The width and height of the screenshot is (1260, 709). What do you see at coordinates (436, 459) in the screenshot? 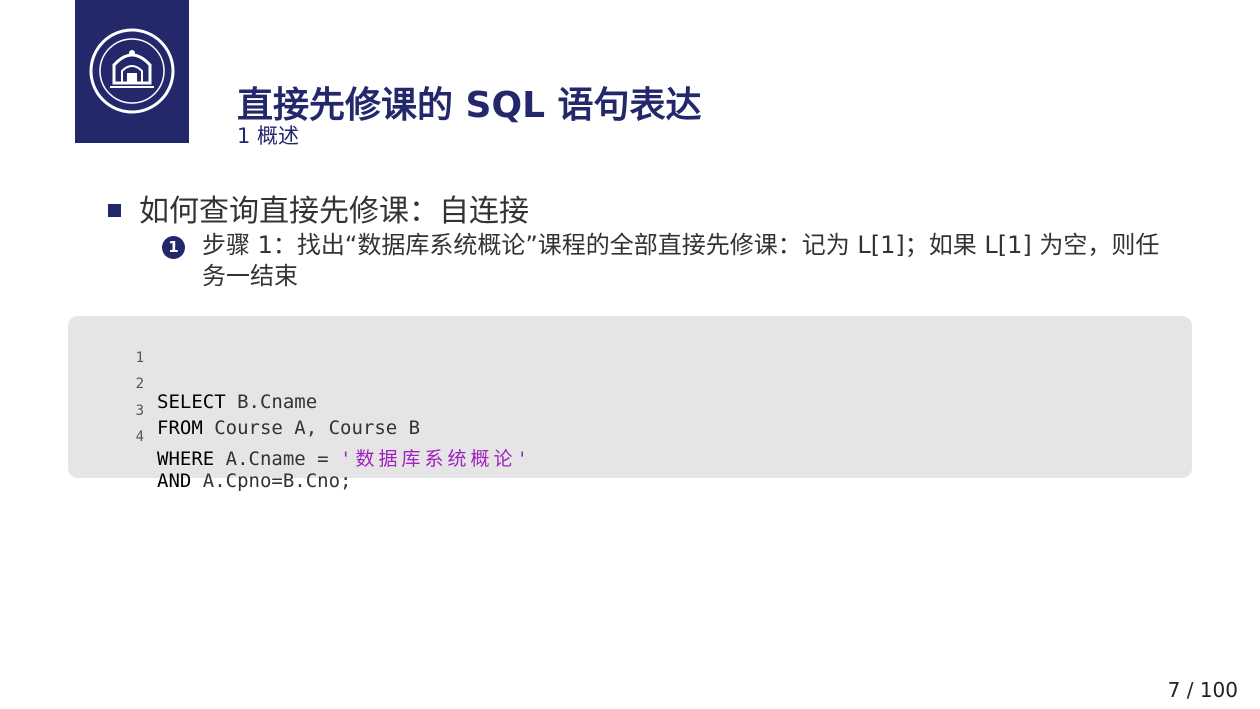
I see `sql-string: '数据库系统概论'` at bounding box center [436, 459].